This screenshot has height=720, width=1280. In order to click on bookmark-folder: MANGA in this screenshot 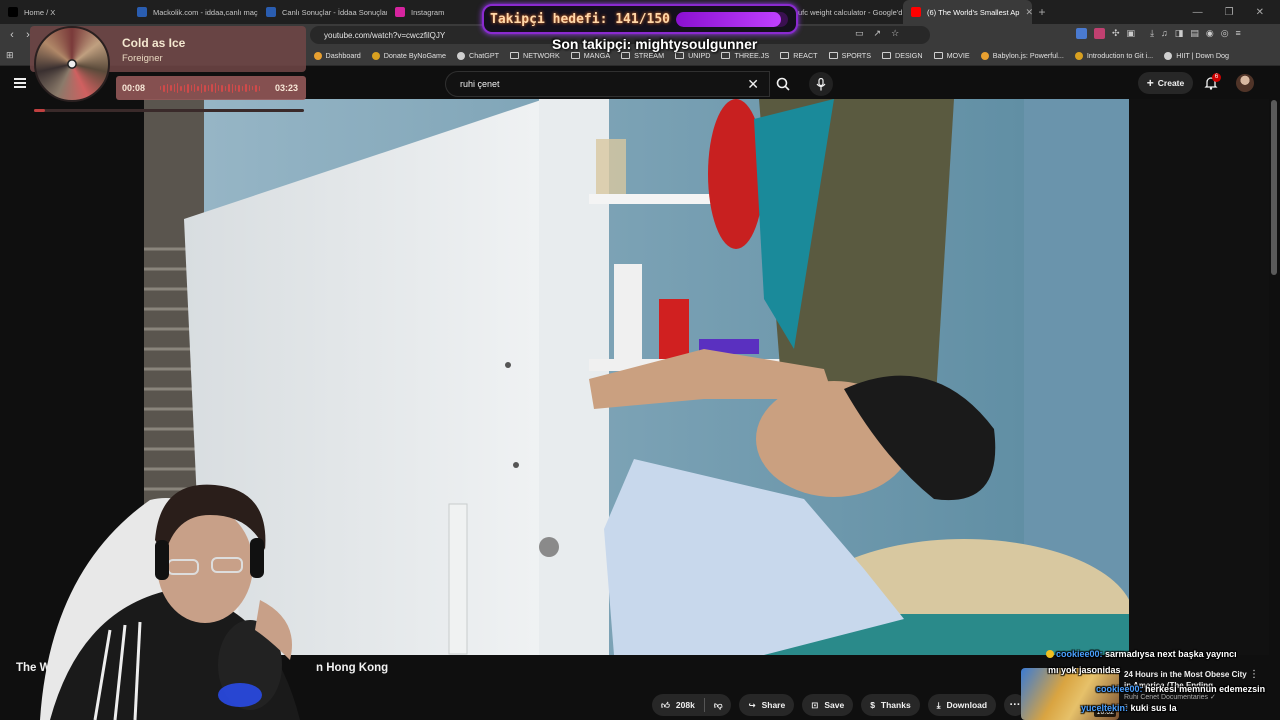, I will do `click(590, 55)`.